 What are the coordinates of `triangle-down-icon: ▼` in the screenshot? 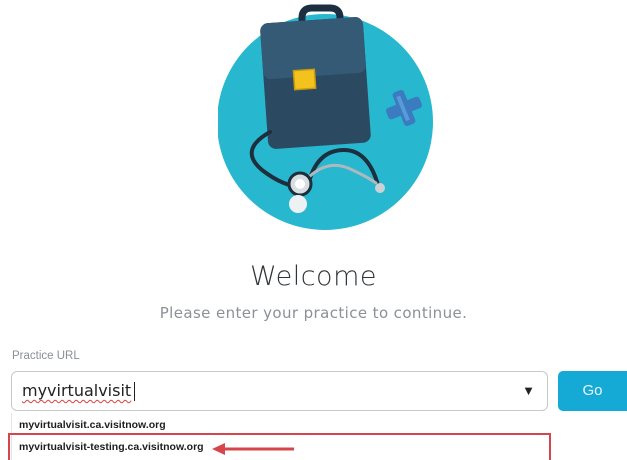 It's located at (528, 390).